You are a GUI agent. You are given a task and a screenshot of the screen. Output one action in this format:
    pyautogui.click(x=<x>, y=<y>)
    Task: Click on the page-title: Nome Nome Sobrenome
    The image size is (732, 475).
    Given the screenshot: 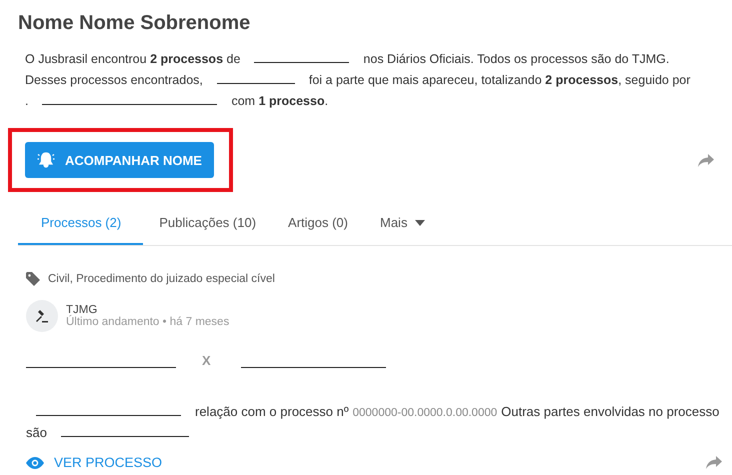 What is the action you would take?
    pyautogui.click(x=134, y=23)
    